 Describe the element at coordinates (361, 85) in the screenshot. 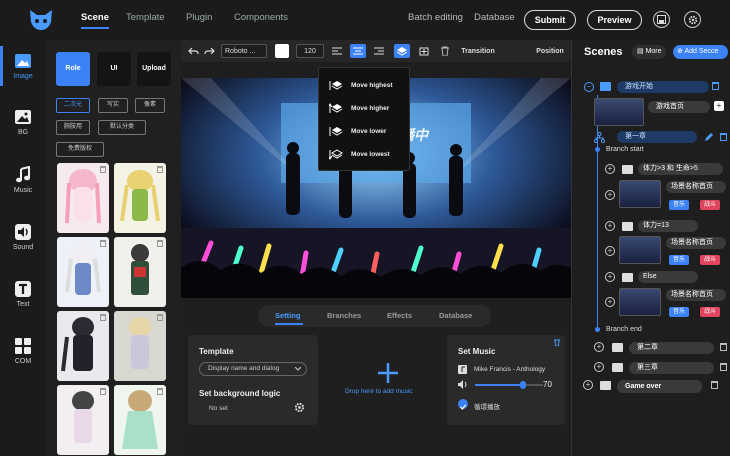

I see `menu-move-highest: Move highest` at that location.